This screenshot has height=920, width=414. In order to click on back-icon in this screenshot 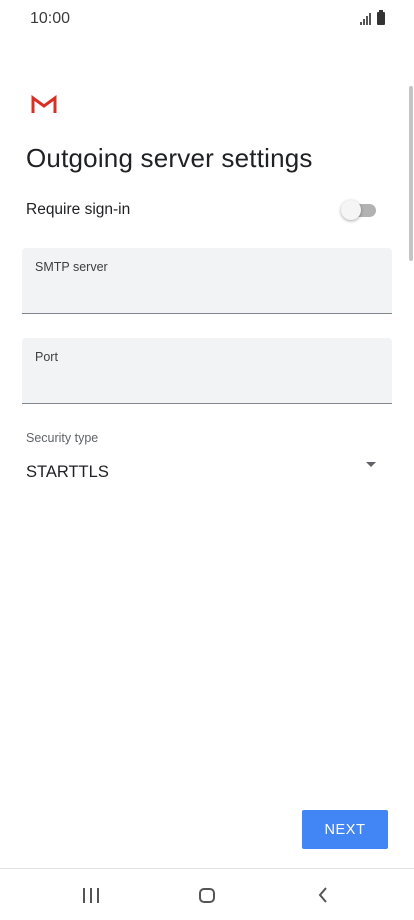, I will do `click(322, 895)`.